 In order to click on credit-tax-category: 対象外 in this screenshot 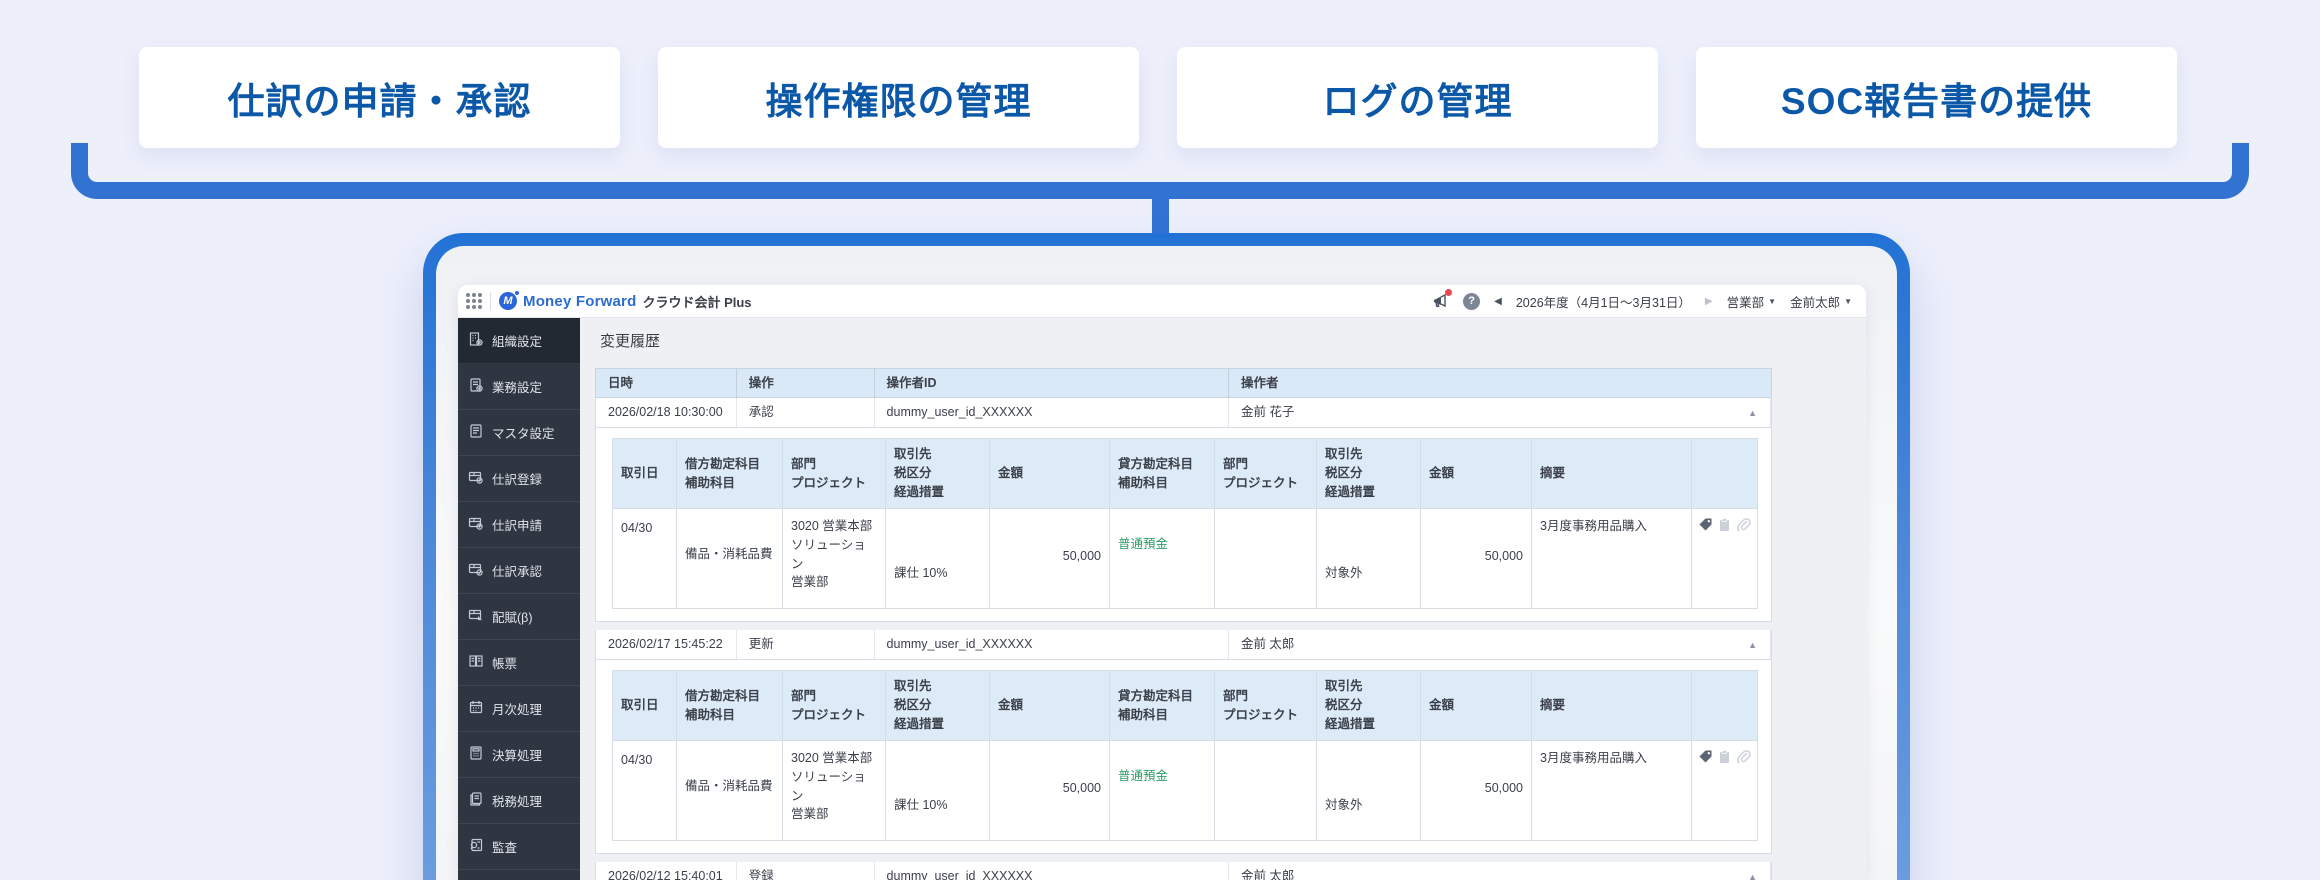, I will do `click(1368, 790)`.